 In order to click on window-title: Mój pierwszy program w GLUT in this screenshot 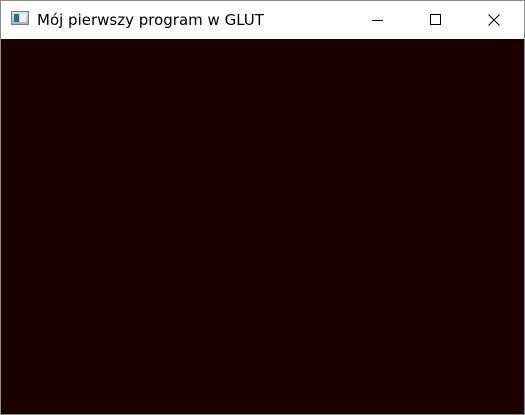, I will do `click(150, 20)`.